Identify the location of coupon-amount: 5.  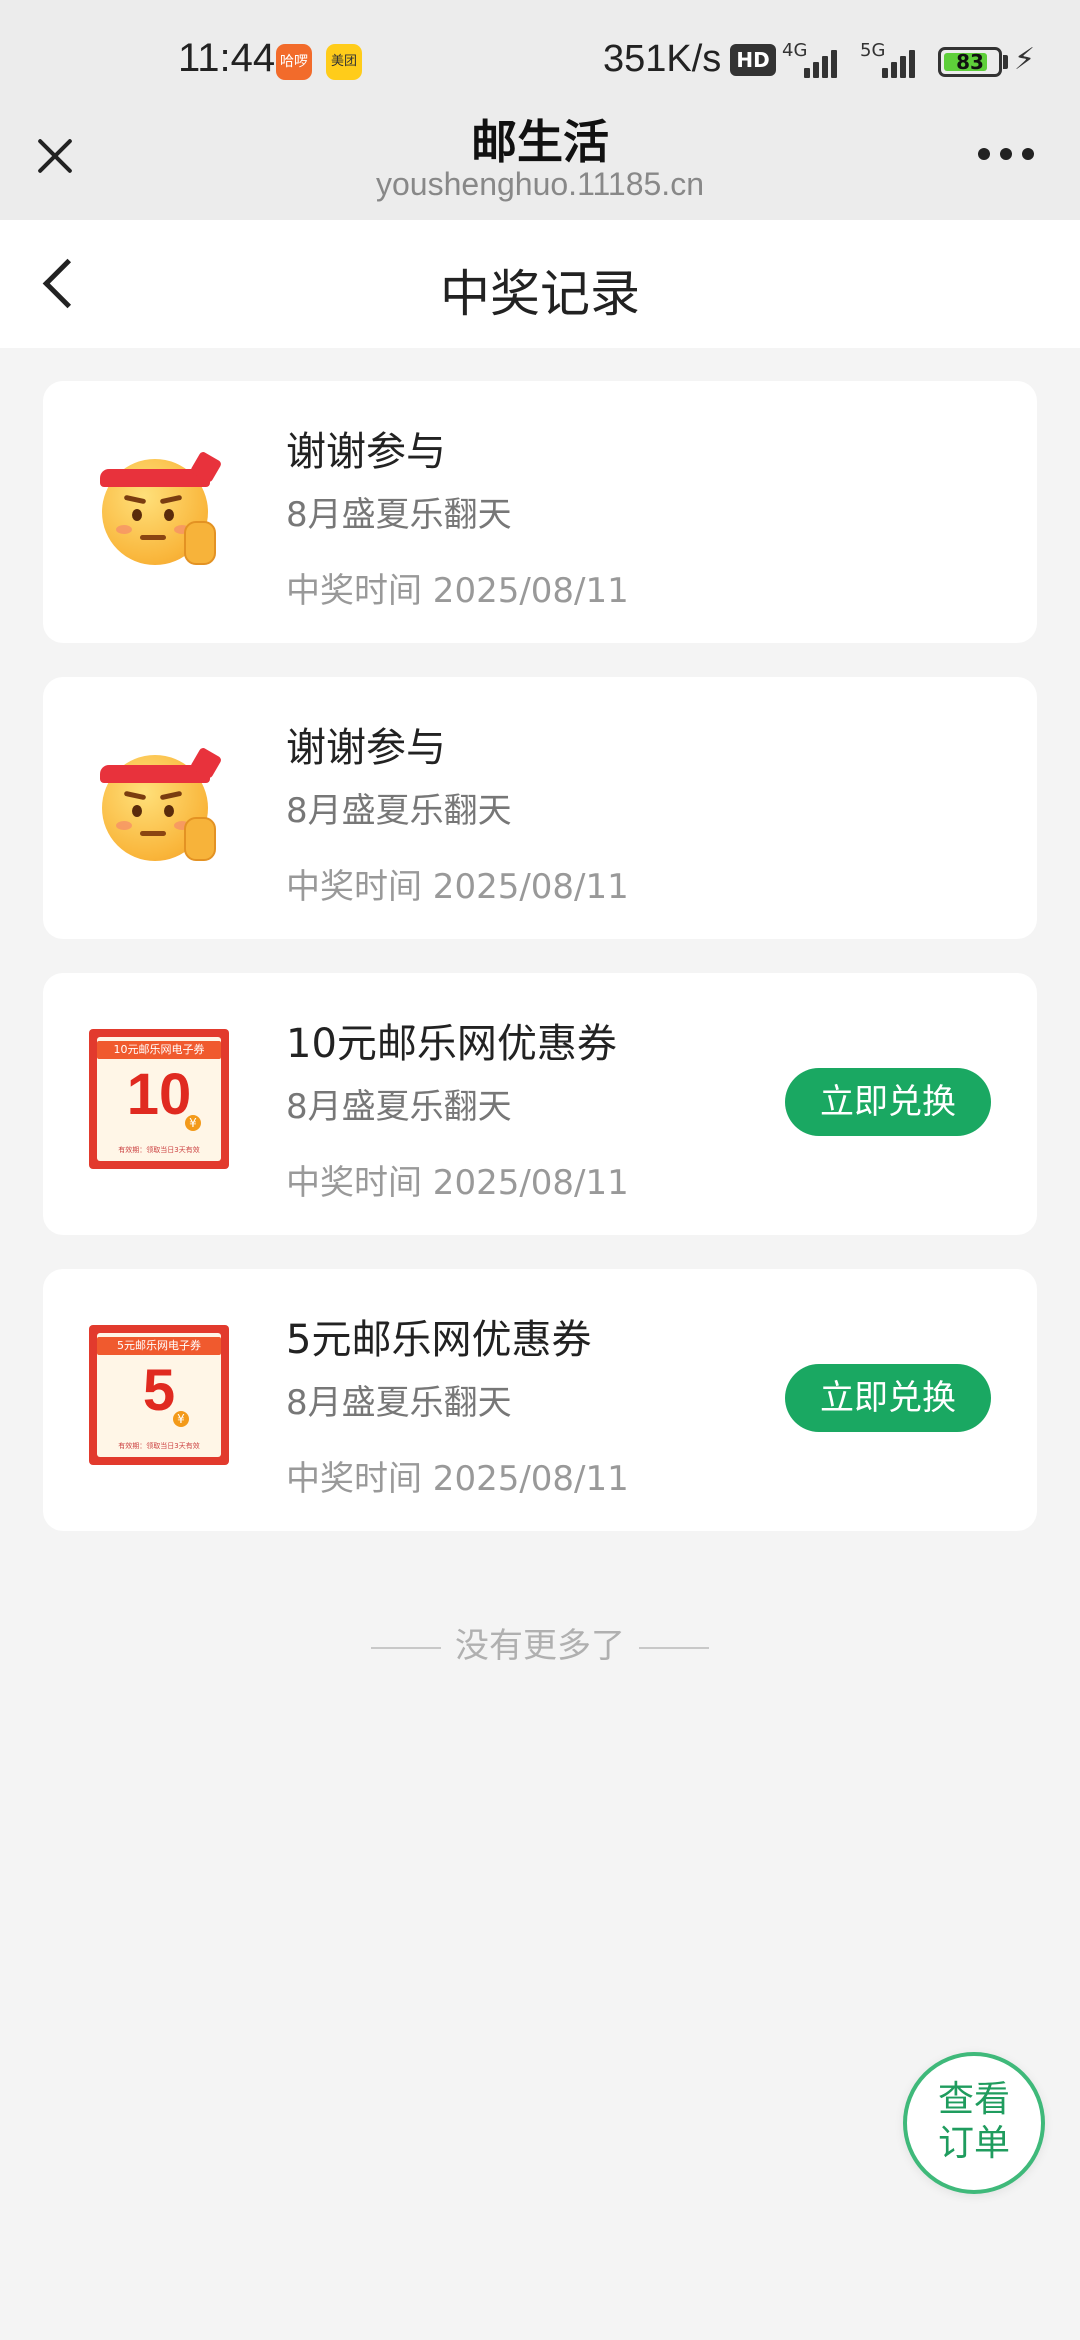
(159, 1390).